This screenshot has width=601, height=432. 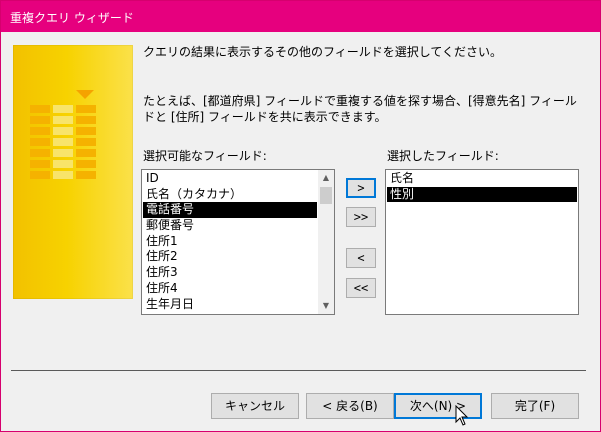 I want to click on scroll-thumb, so click(x=326, y=195).